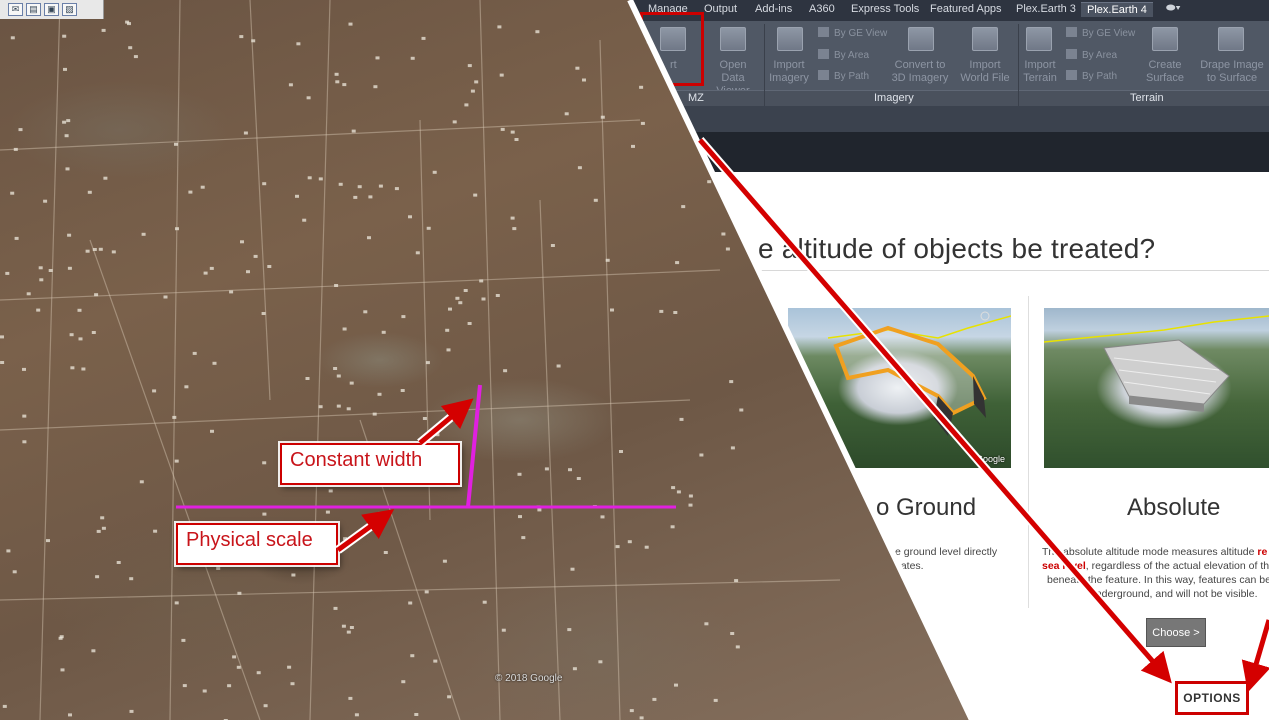 The width and height of the screenshot is (1269, 720). What do you see at coordinates (1004, 270) in the screenshot?
I see `title-divider` at bounding box center [1004, 270].